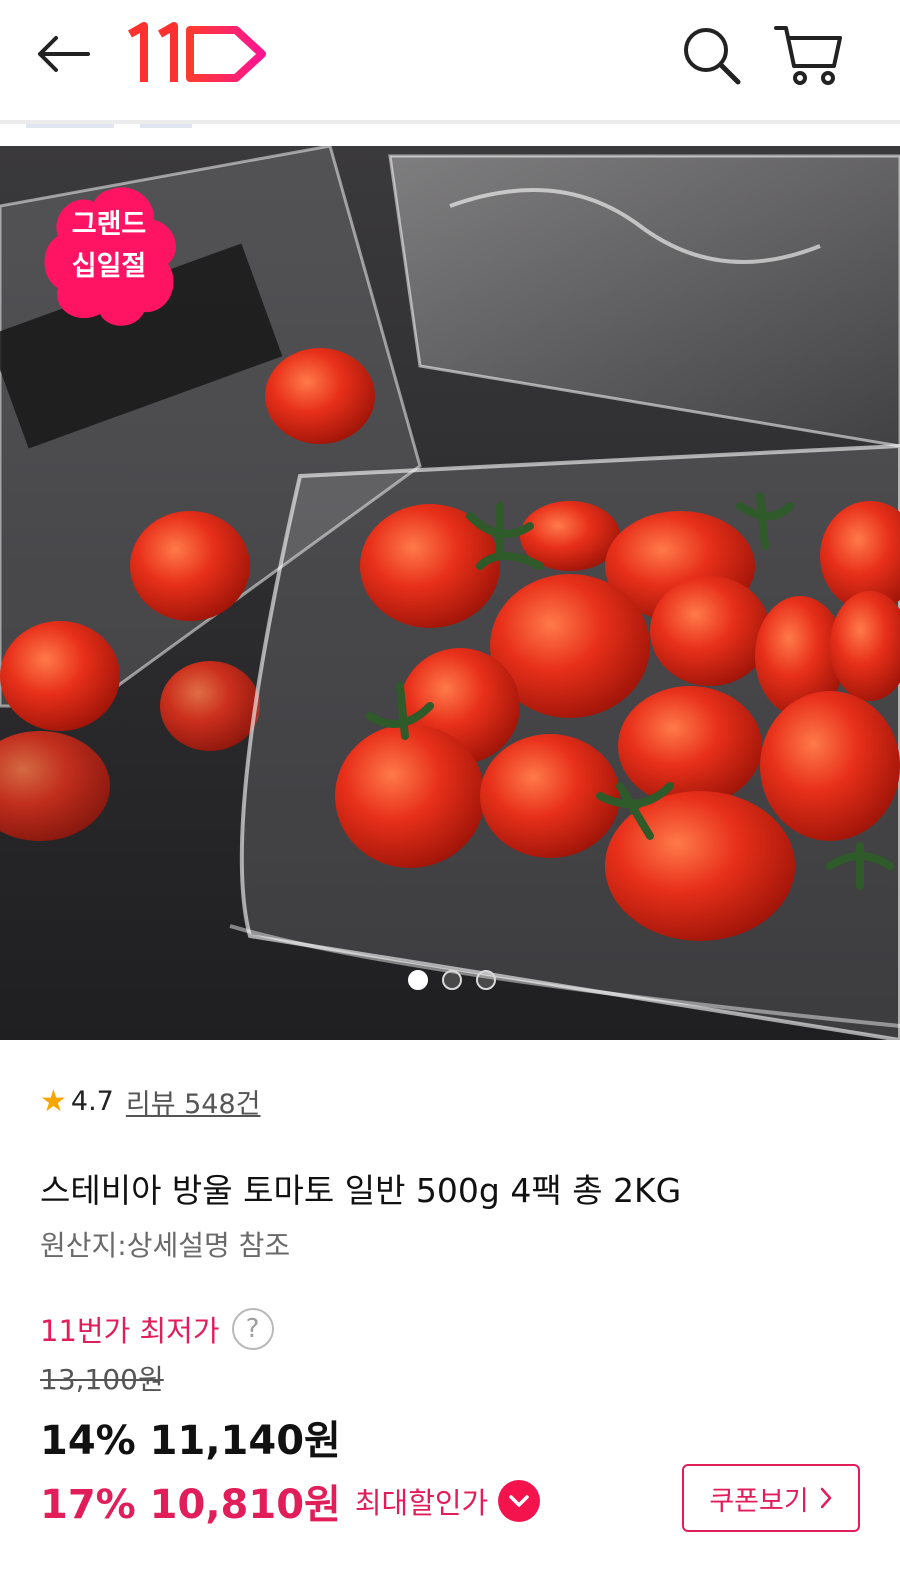 The height and width of the screenshot is (1580, 900). What do you see at coordinates (70, 126) in the screenshot?
I see `tab-indicator-left` at bounding box center [70, 126].